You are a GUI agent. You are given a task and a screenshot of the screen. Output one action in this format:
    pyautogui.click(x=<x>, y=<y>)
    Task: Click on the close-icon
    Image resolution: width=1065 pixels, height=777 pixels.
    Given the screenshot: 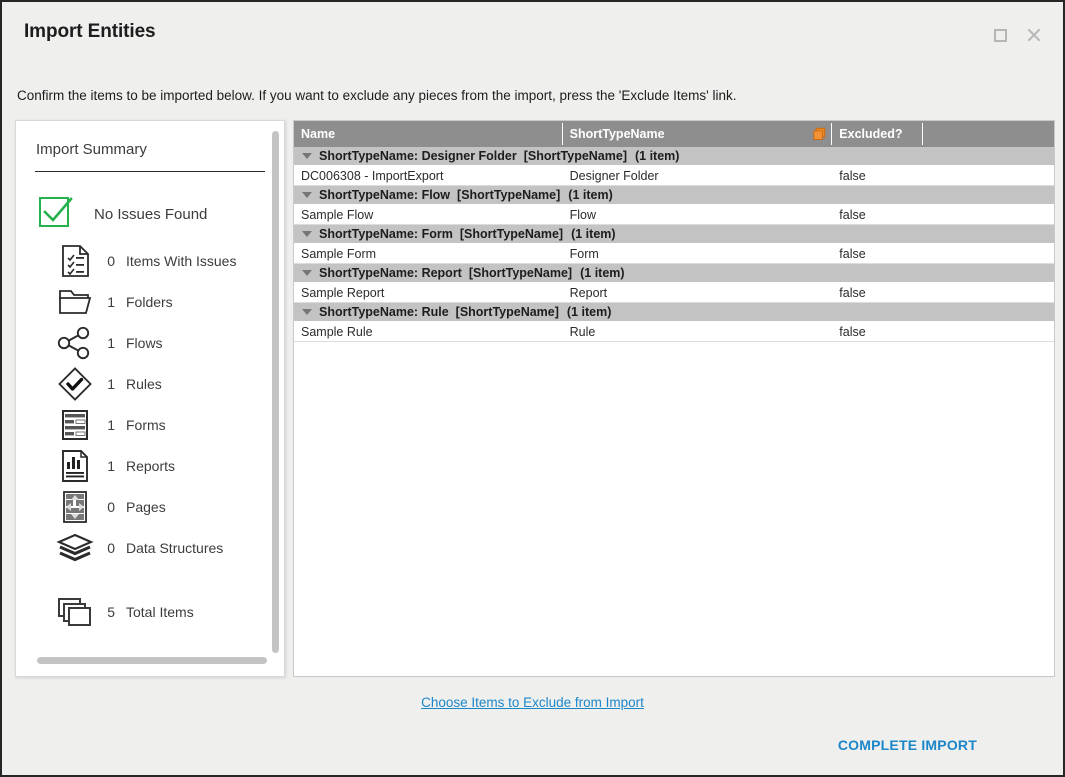 What is the action you would take?
    pyautogui.click(x=1034, y=35)
    